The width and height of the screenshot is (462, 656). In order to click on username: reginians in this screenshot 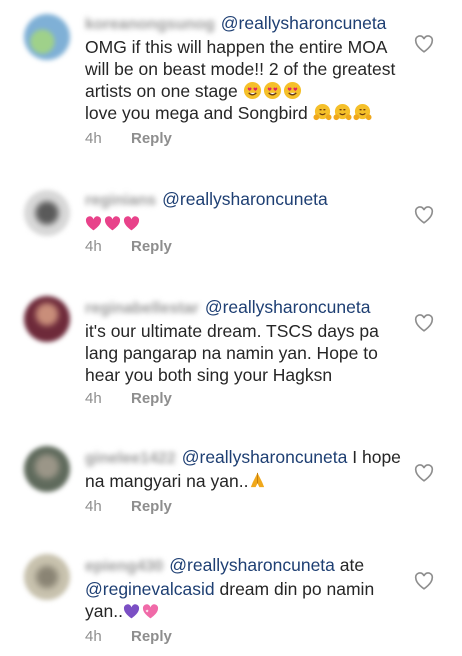, I will do `click(120, 200)`.